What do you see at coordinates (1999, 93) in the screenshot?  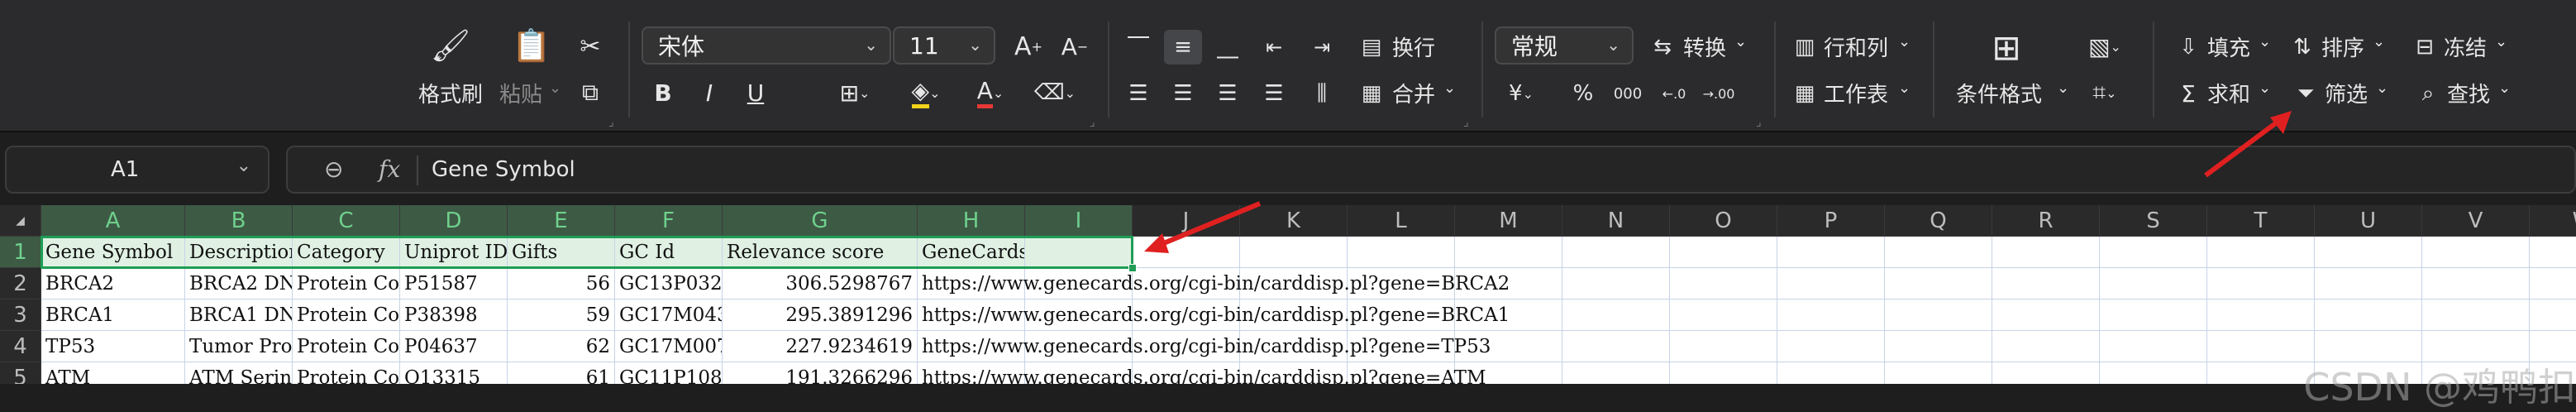 I see `conditional-format-label: 条件格式` at bounding box center [1999, 93].